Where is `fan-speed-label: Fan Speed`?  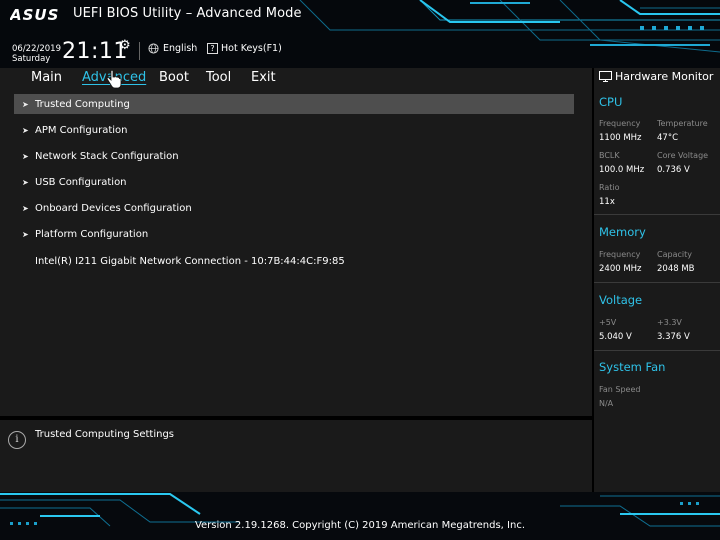
fan-speed-label: Fan Speed is located at coordinates (620, 389).